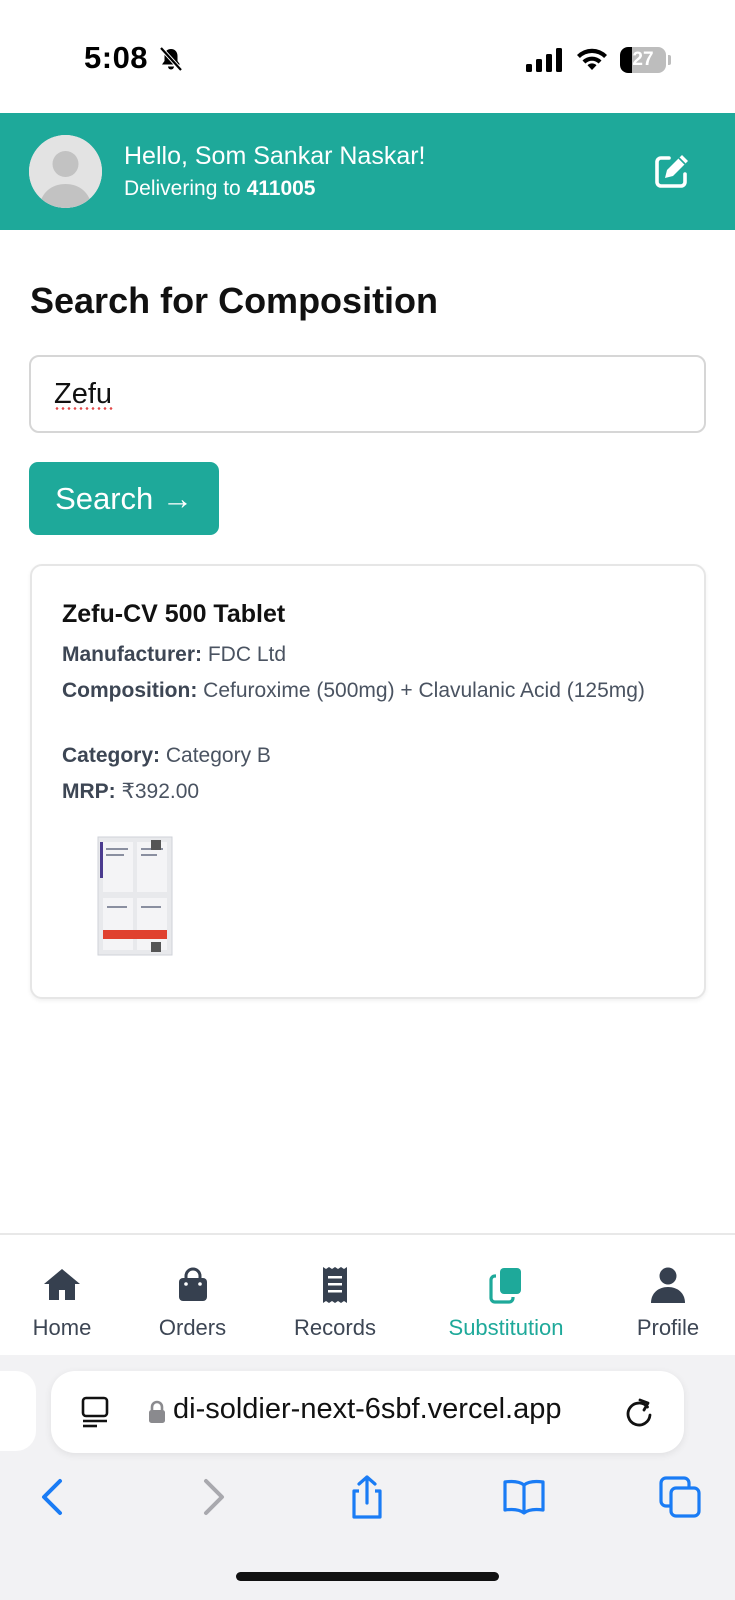  I want to click on url-bar: di-soldier-next-6sbf.vercel.app, so click(367, 1412).